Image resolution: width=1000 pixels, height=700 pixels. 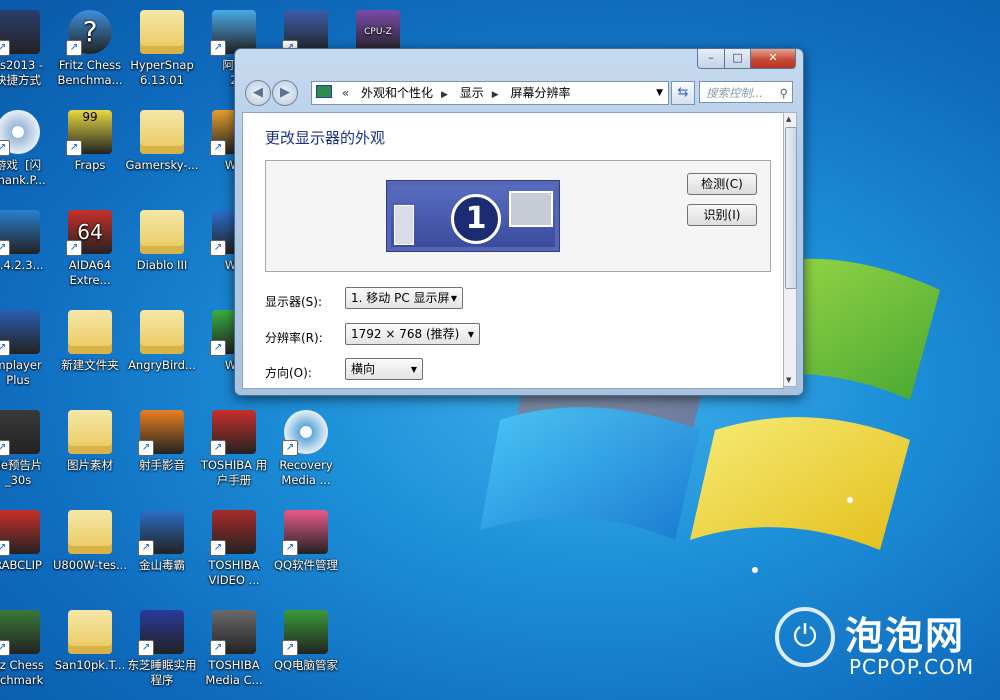 I want to click on desktop-icon-label: 东芝睡眠实用 程序, so click(x=162, y=672).